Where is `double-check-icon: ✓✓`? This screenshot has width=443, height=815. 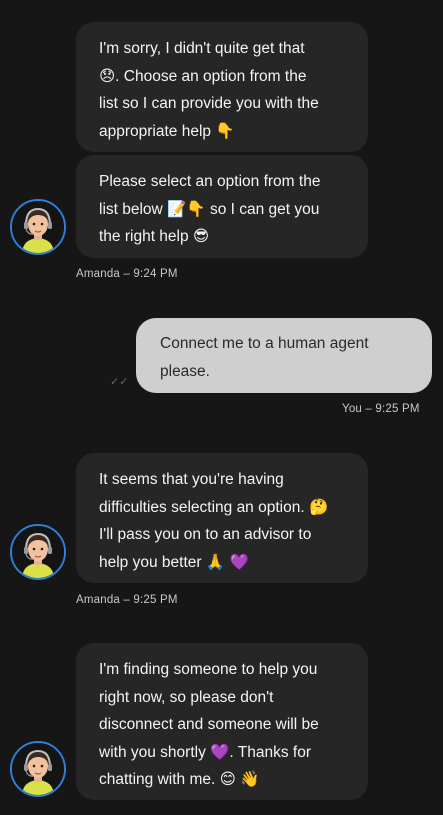 double-check-icon: ✓✓ is located at coordinates (119, 382).